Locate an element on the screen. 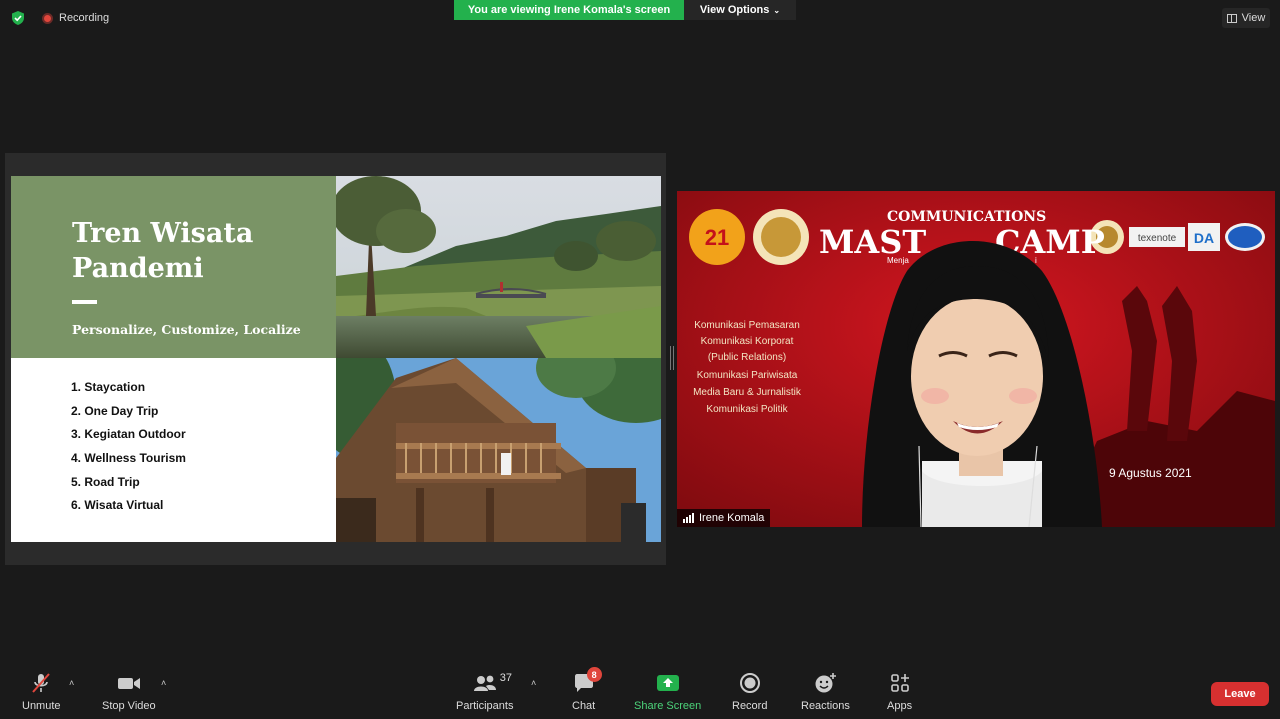  view-options-button: View Options ⌄ is located at coordinates (740, 10).